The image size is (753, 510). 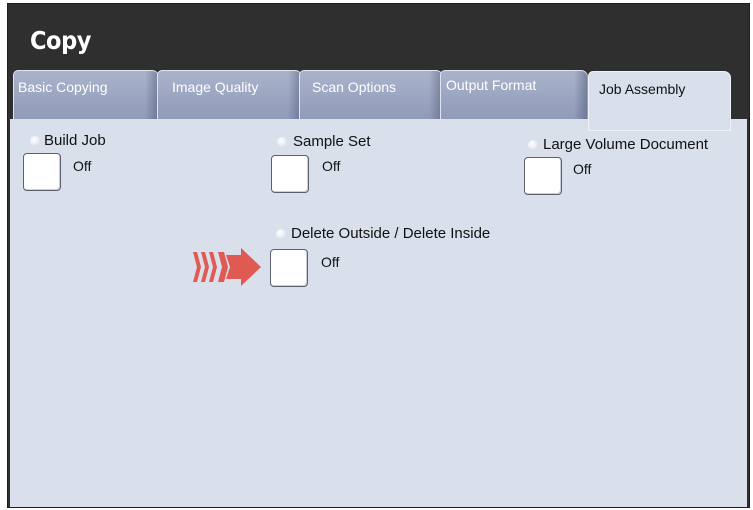 I want to click on tab-label: Image Quality, so click(x=215, y=87).